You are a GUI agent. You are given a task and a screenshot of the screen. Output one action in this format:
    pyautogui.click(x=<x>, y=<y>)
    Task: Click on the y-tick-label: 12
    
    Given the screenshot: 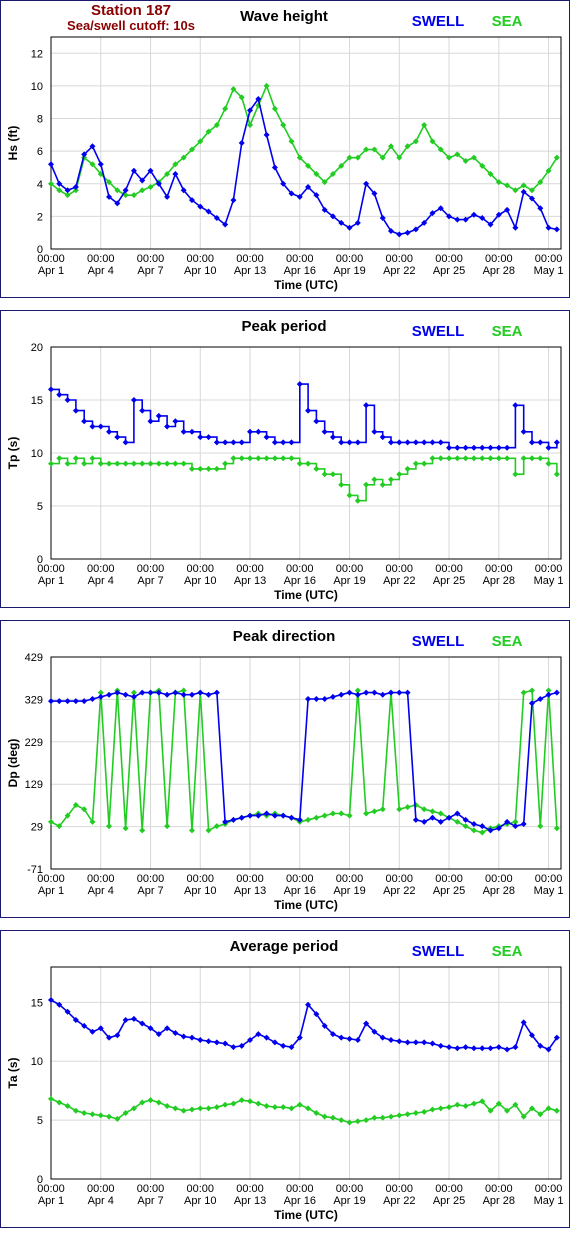 What is the action you would take?
    pyautogui.click(x=37, y=54)
    